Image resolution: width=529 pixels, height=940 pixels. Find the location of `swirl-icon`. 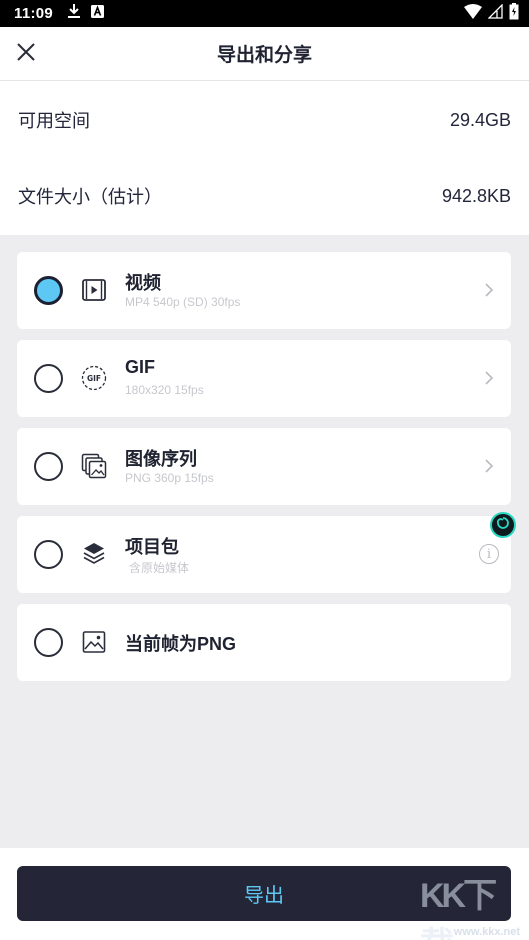

swirl-icon is located at coordinates (503, 525).